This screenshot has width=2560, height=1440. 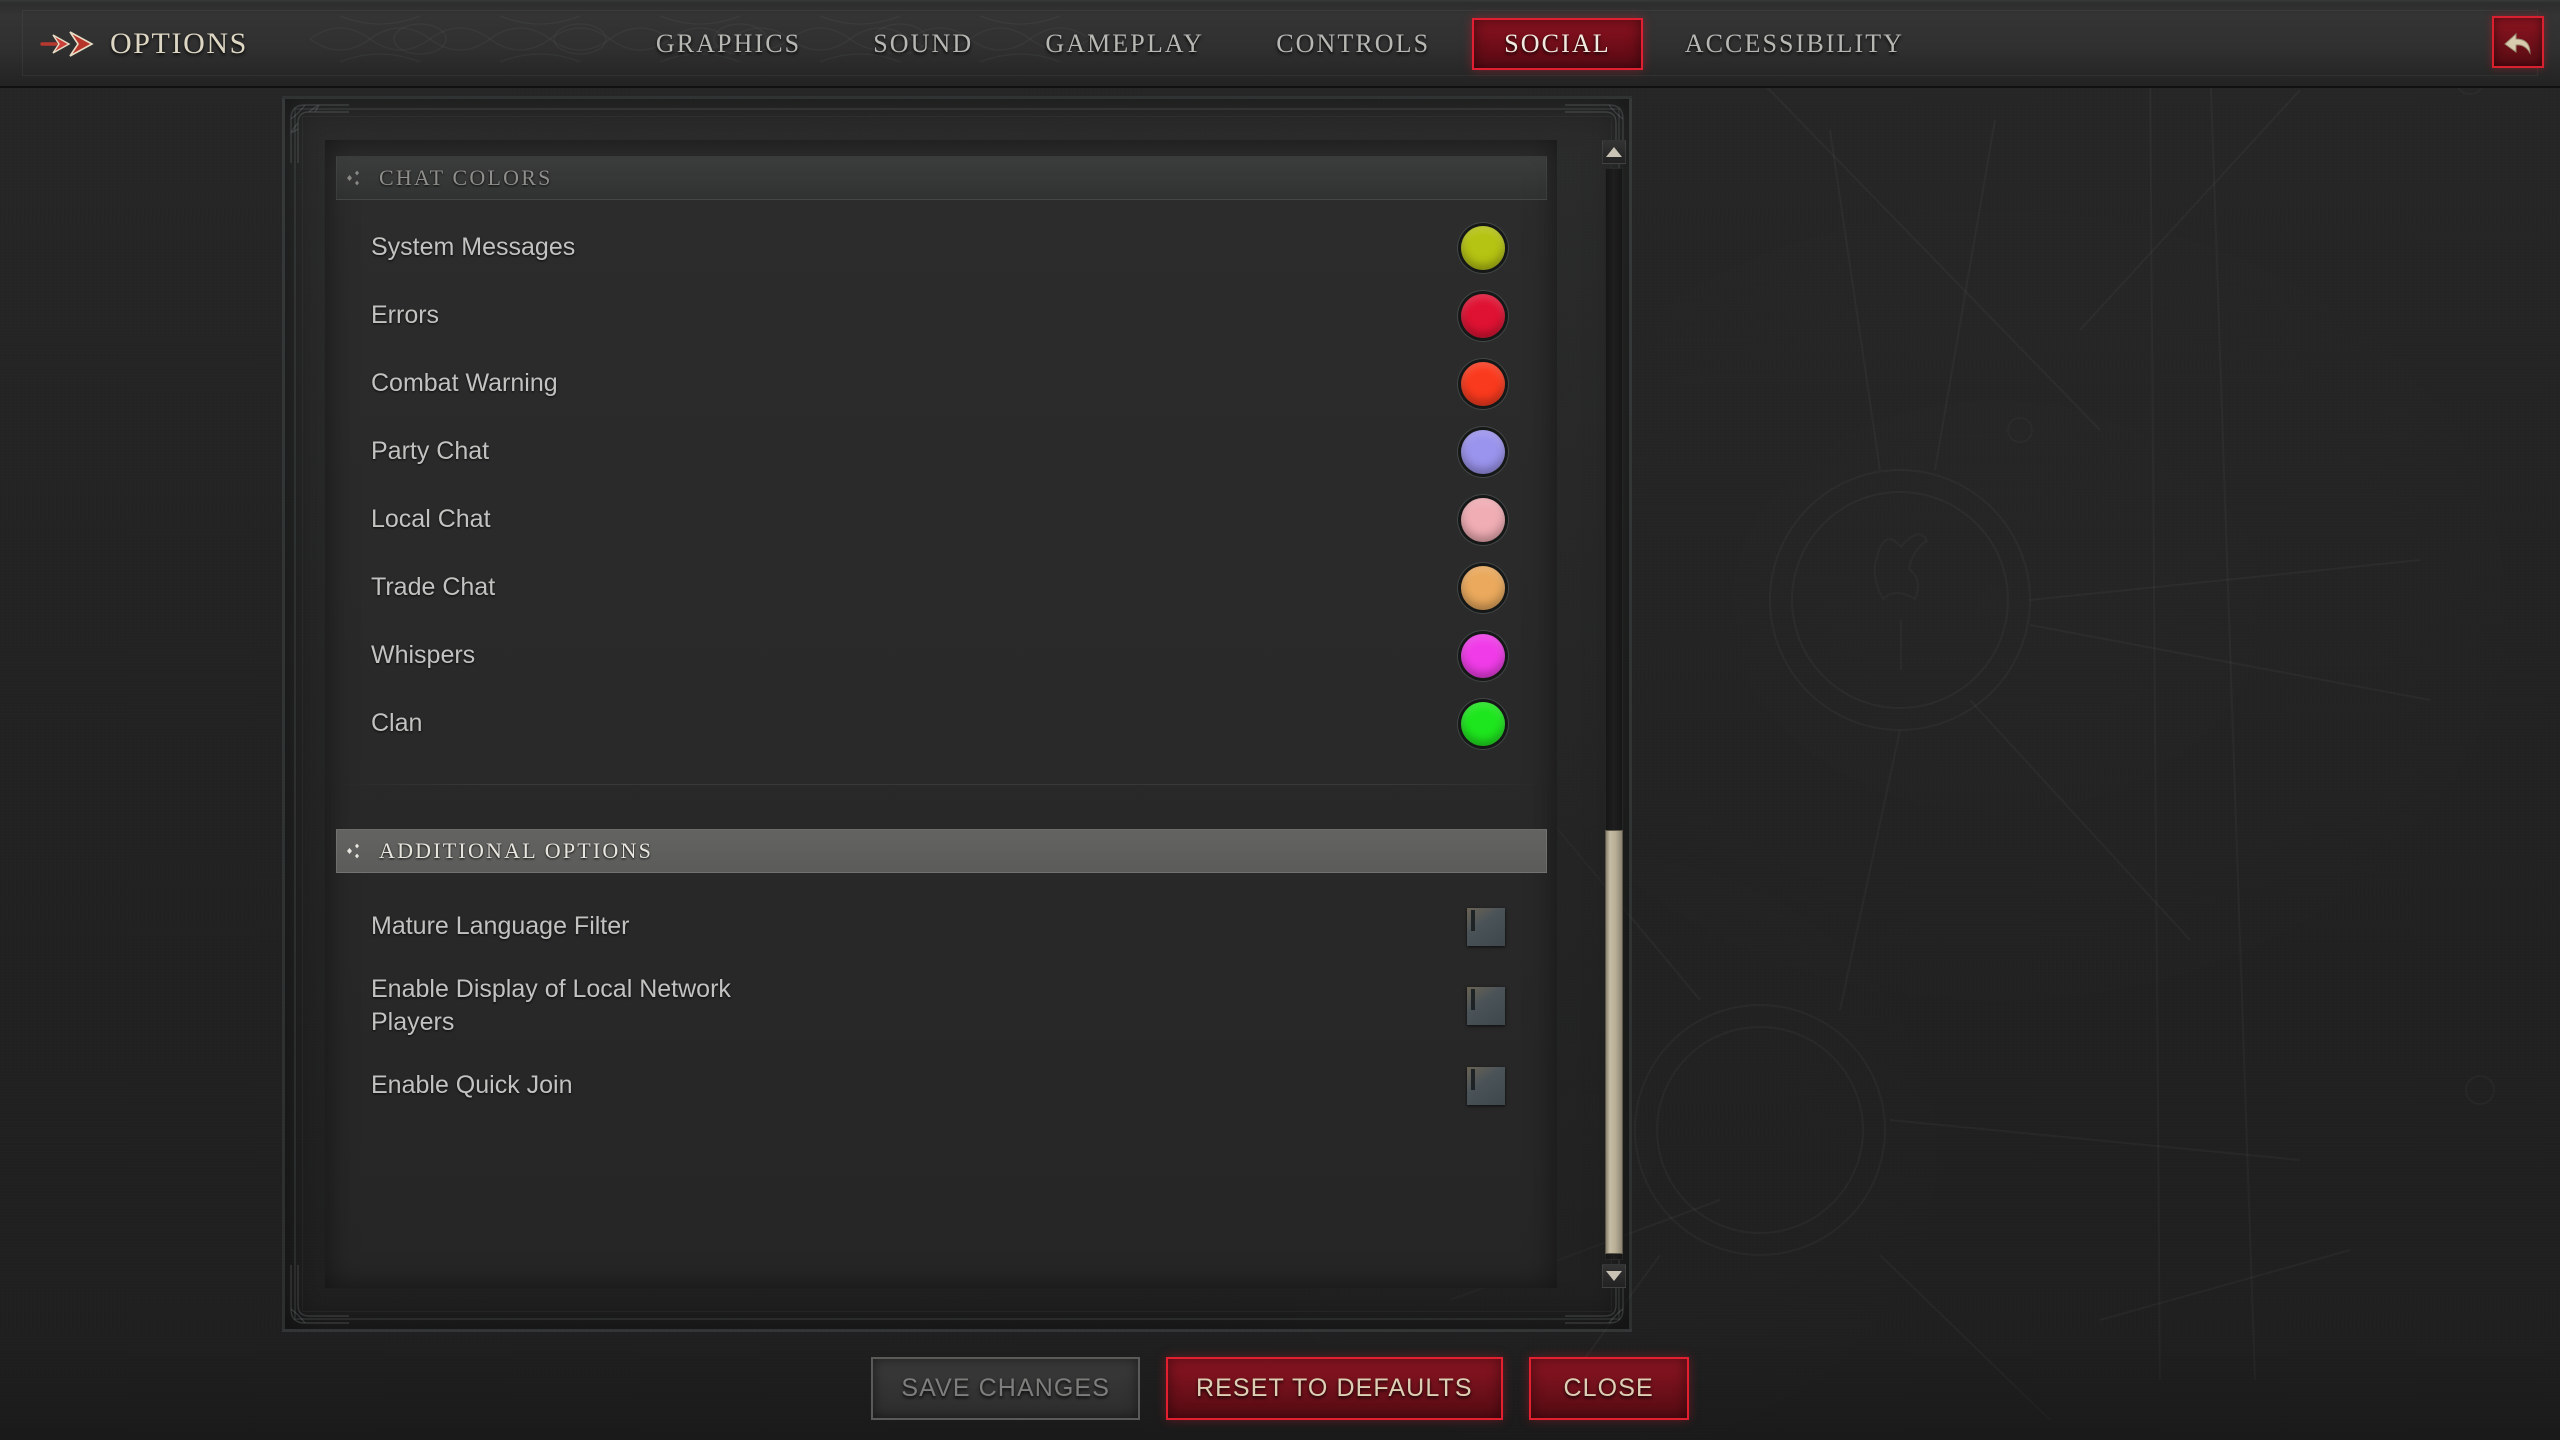 What do you see at coordinates (473, 247) in the screenshot?
I see `row-label: System Messages` at bounding box center [473, 247].